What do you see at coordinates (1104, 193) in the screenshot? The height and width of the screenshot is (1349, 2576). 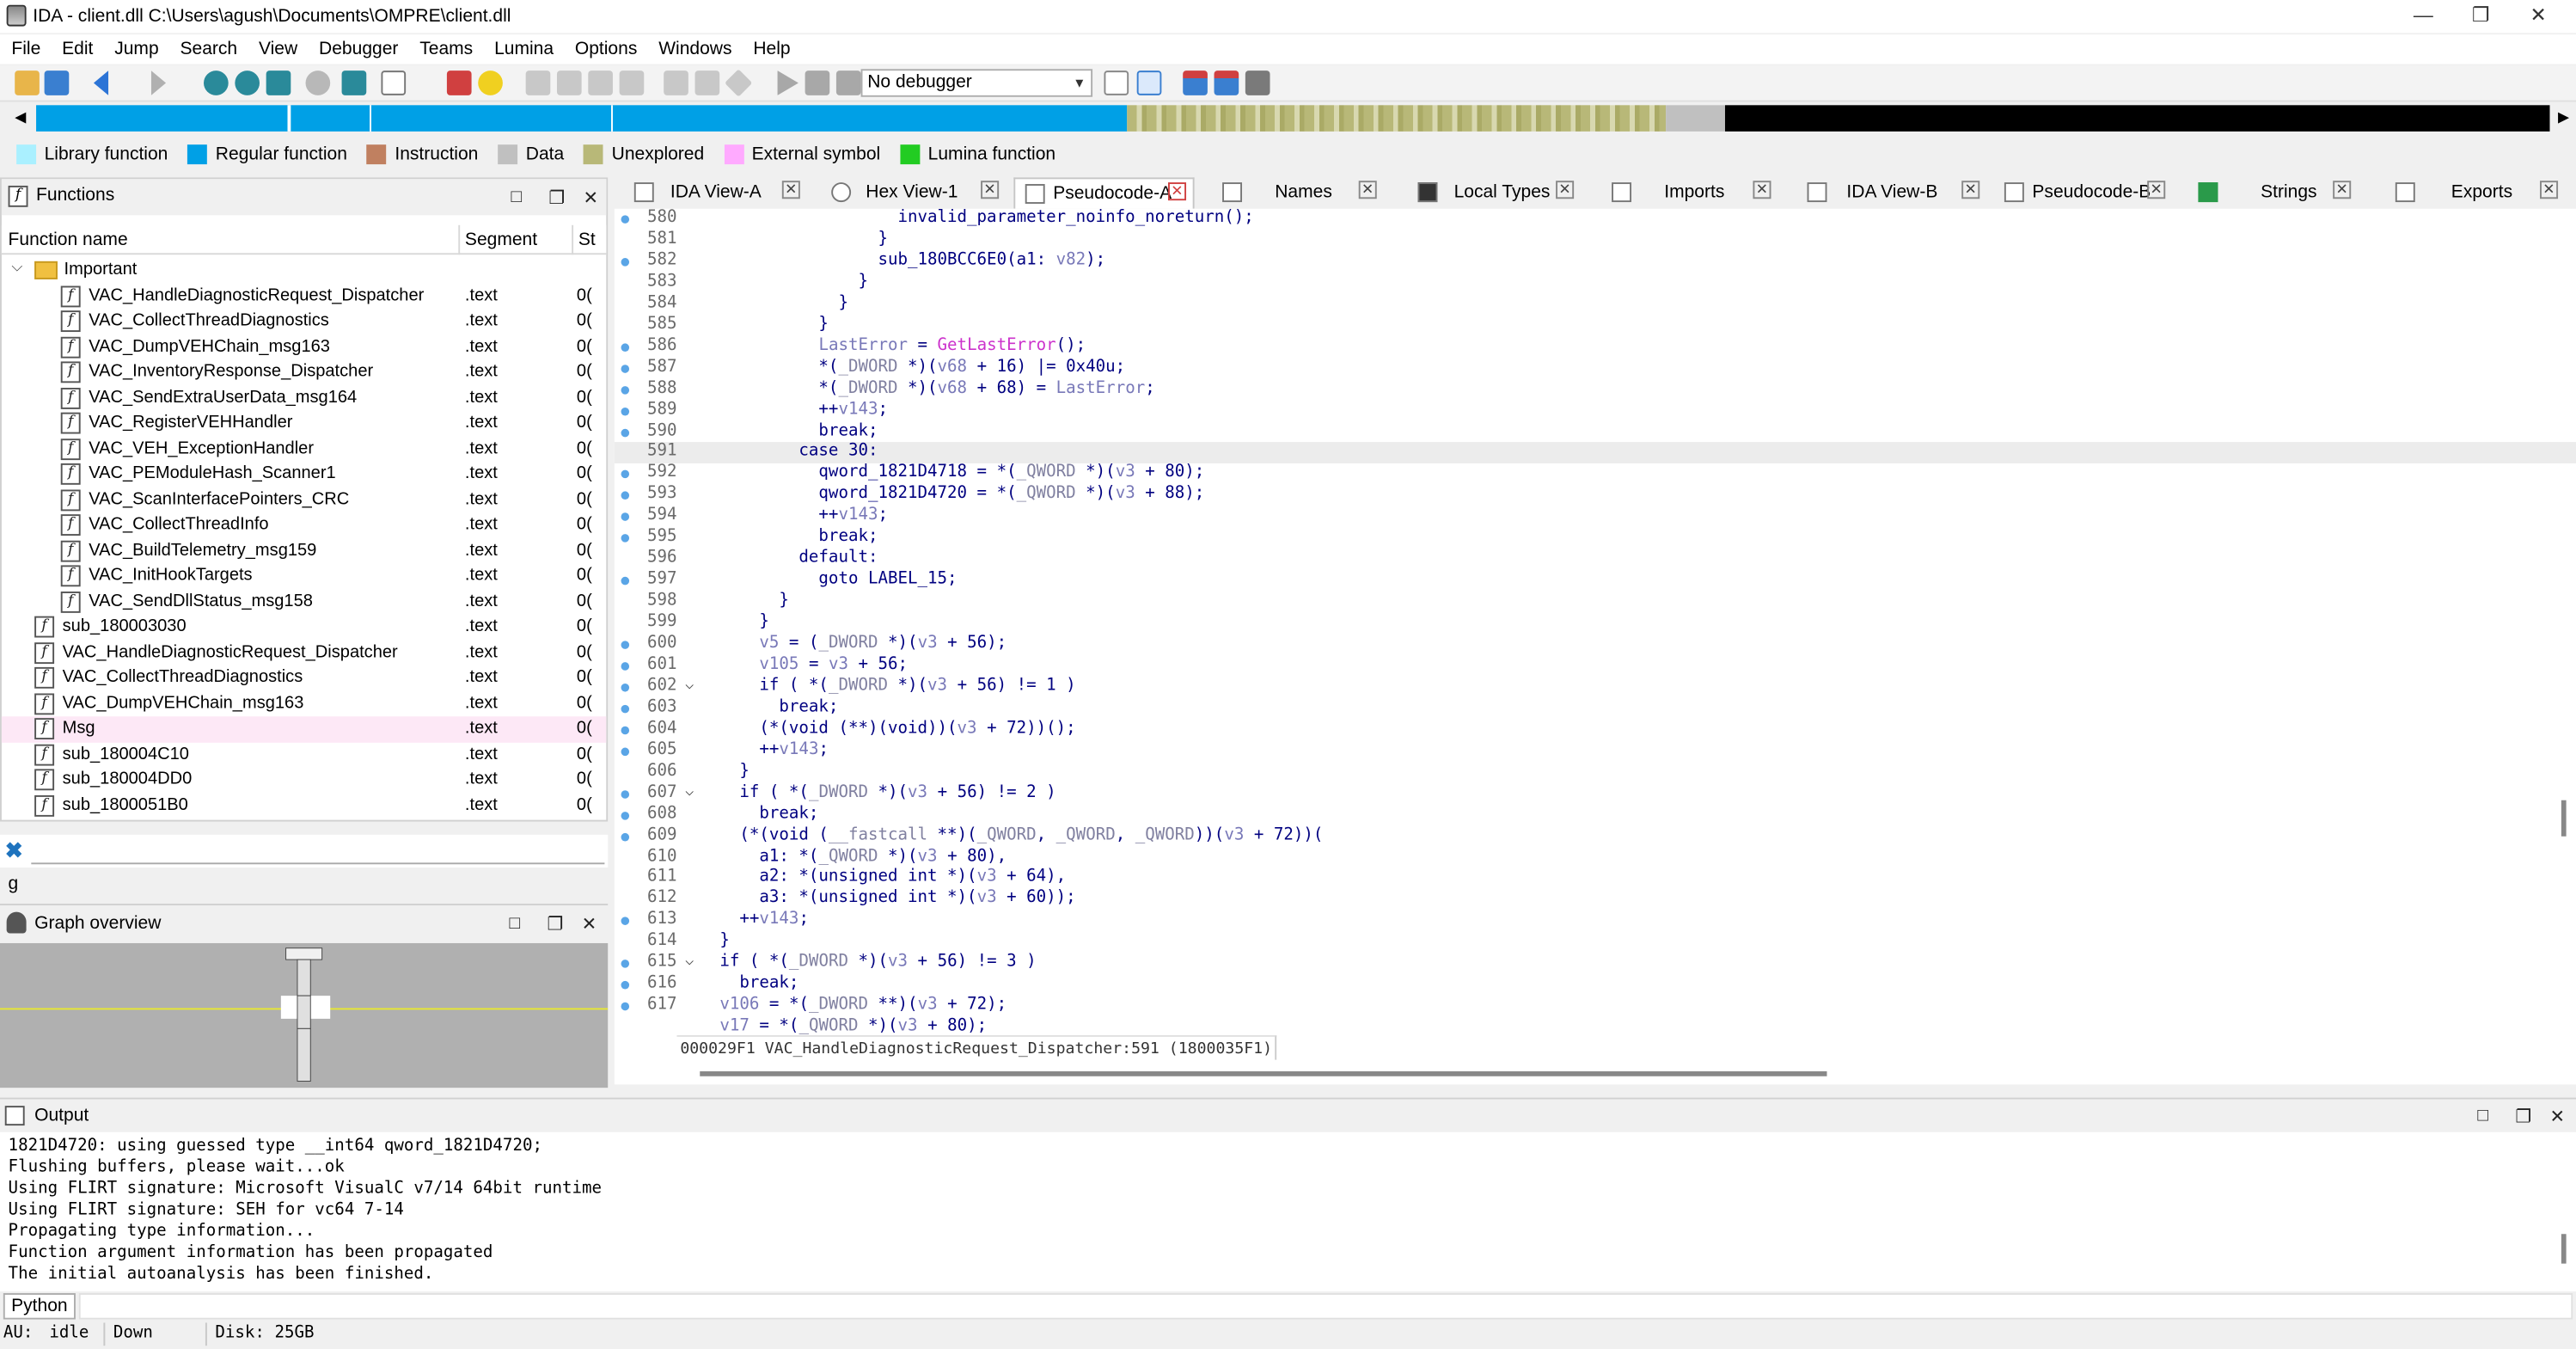 I see `tab-pseudocode-a: Pseudocode-A ✕` at bounding box center [1104, 193].